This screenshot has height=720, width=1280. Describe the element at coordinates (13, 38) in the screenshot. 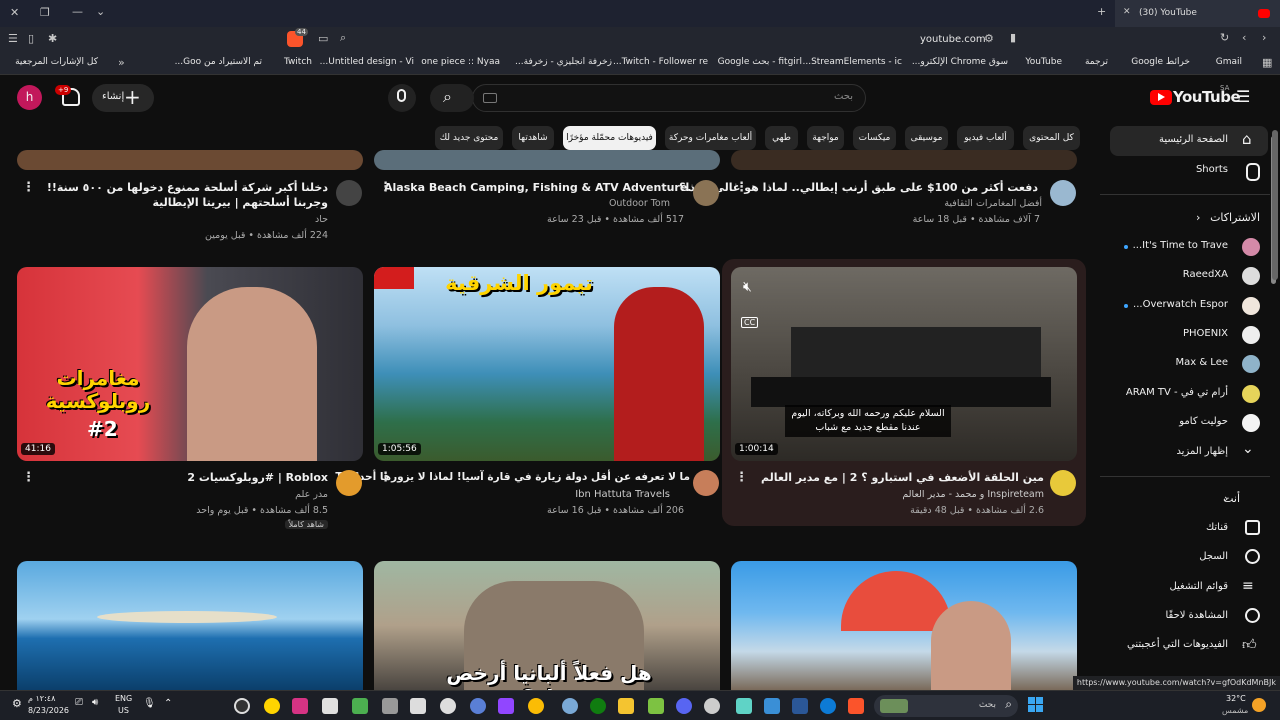

I see `menu-icon: ☰` at that location.